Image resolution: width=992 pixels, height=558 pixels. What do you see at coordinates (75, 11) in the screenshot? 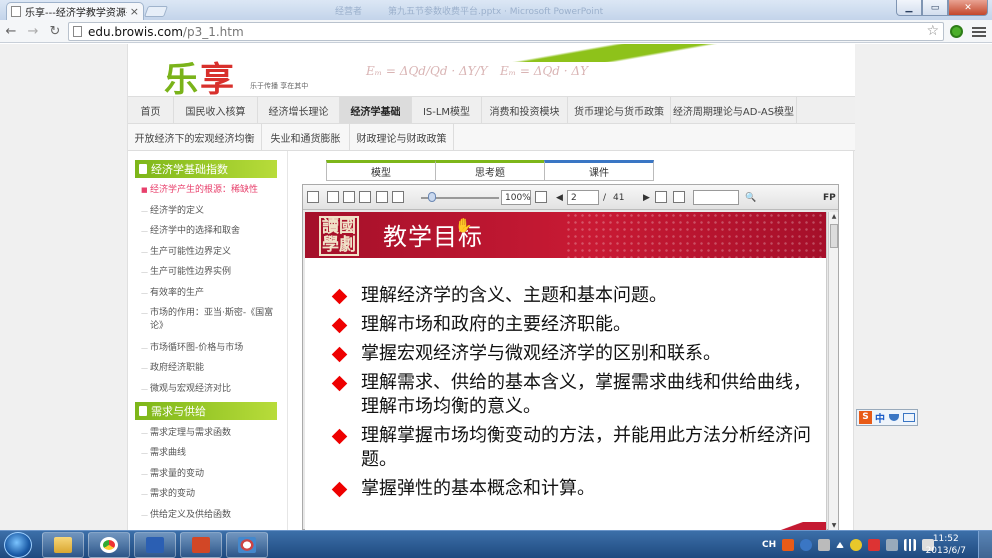
I see `browser-tab: 乐享---经济学教学资源平台 ×` at bounding box center [75, 11].